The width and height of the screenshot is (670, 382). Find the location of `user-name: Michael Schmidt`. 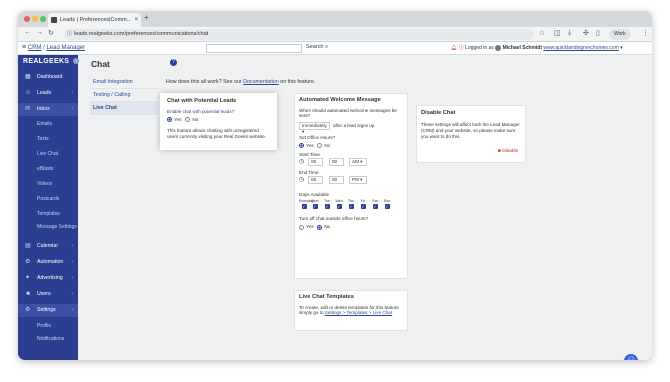

user-name: Michael Schmidt is located at coordinates (522, 48).